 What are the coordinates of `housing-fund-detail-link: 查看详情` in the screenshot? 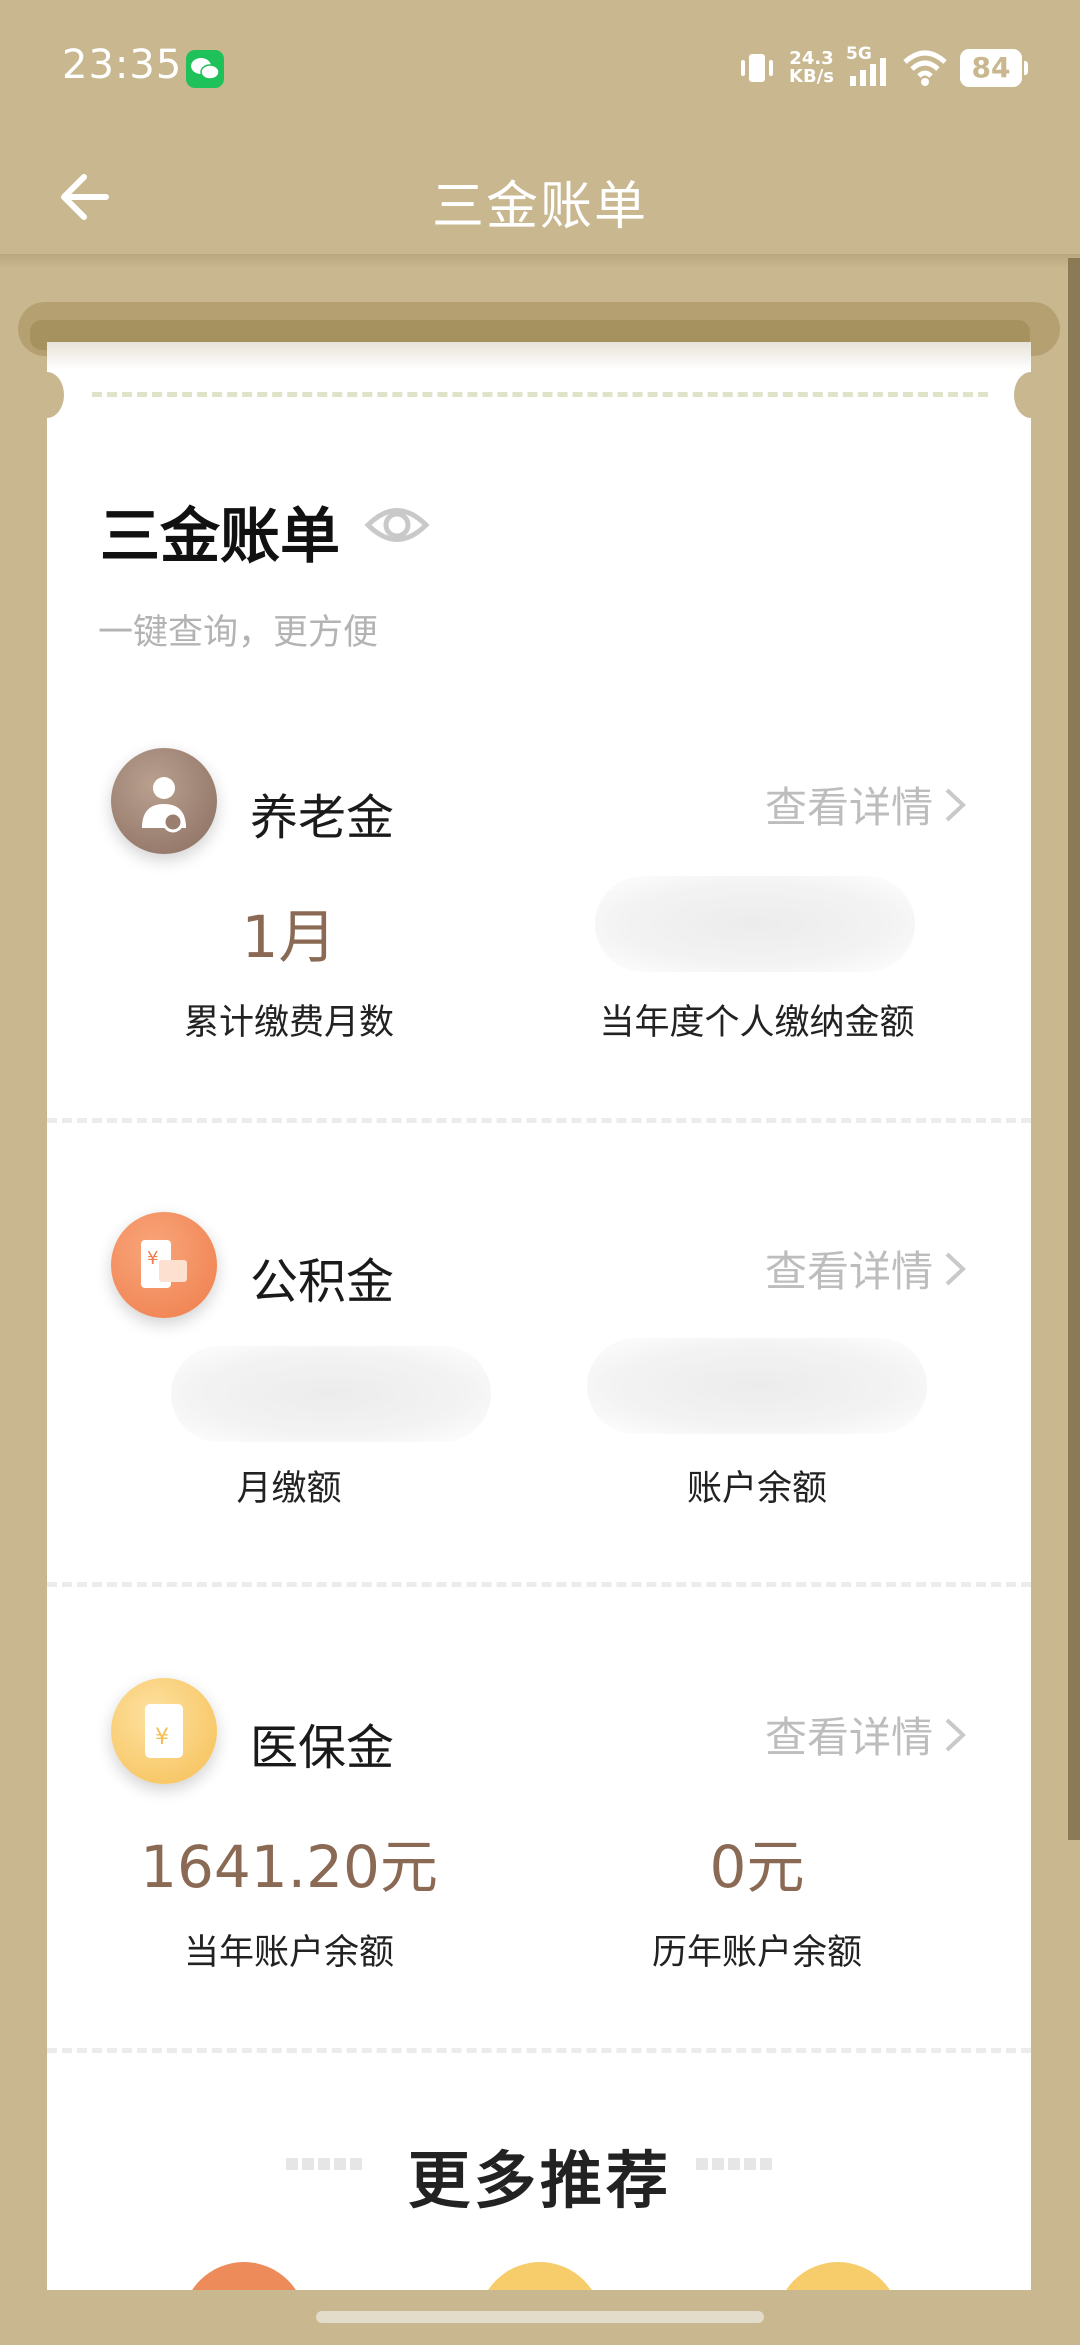 It's located at (867, 1268).